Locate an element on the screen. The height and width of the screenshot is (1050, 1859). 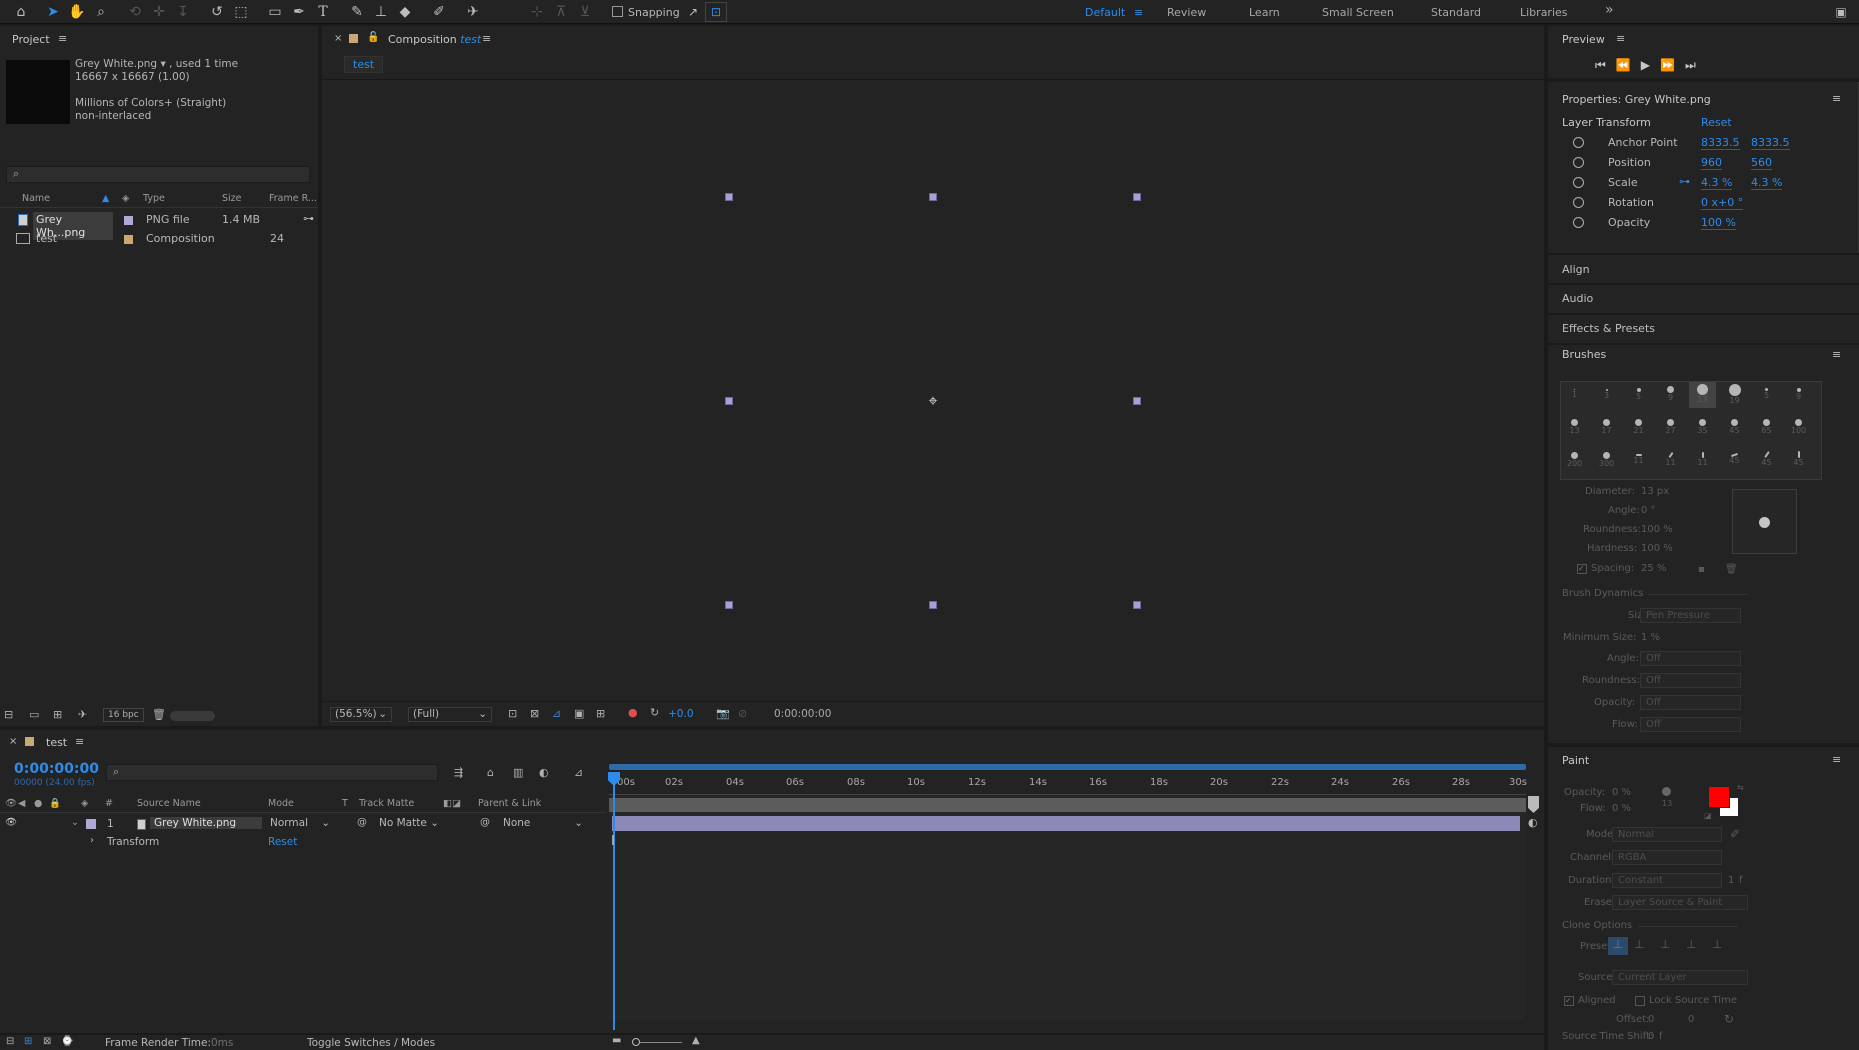
effects-presets-title: Effects & Presets is located at coordinates (1608, 328).